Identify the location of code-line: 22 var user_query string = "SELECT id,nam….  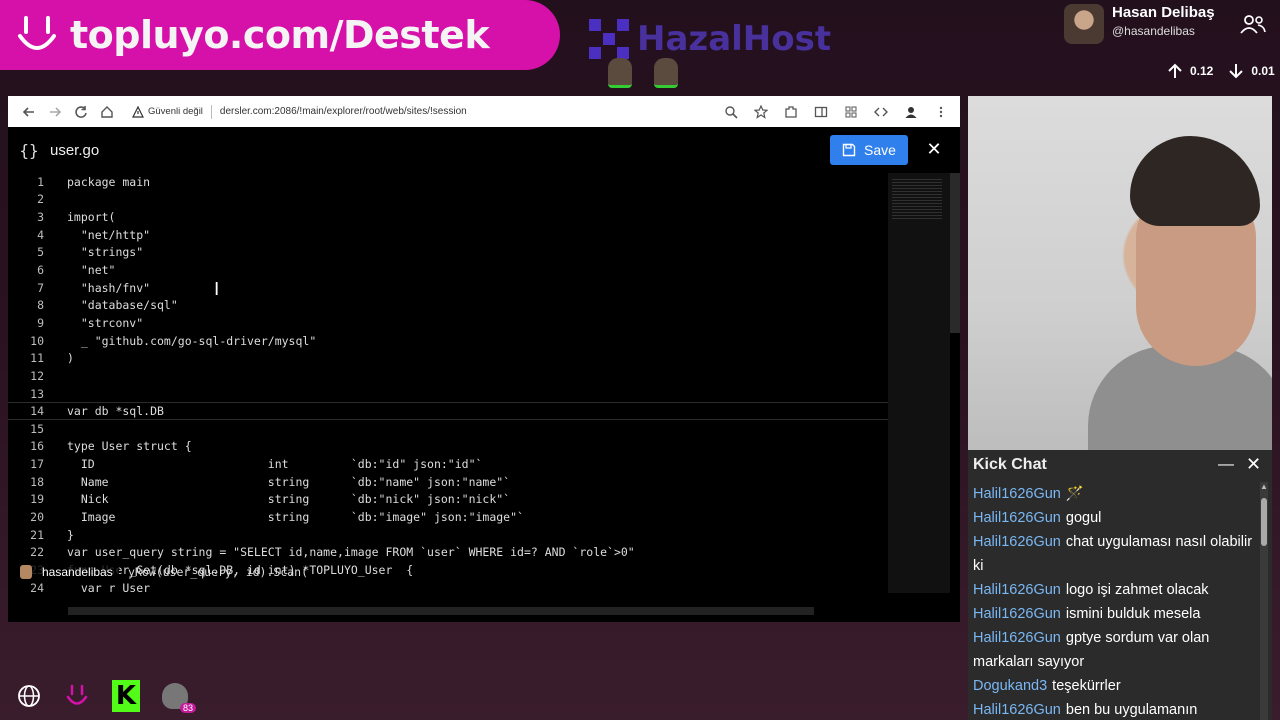
(484, 552).